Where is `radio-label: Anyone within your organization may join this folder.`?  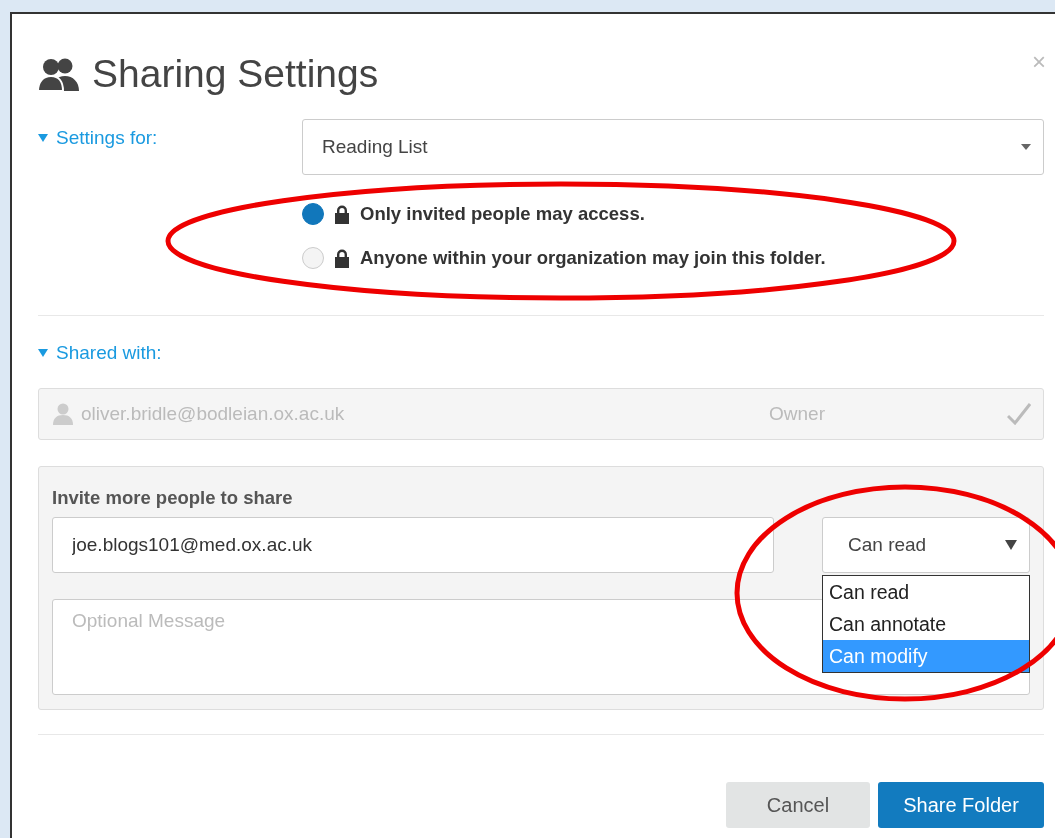 radio-label: Anyone within your organization may join this folder. is located at coordinates (593, 258).